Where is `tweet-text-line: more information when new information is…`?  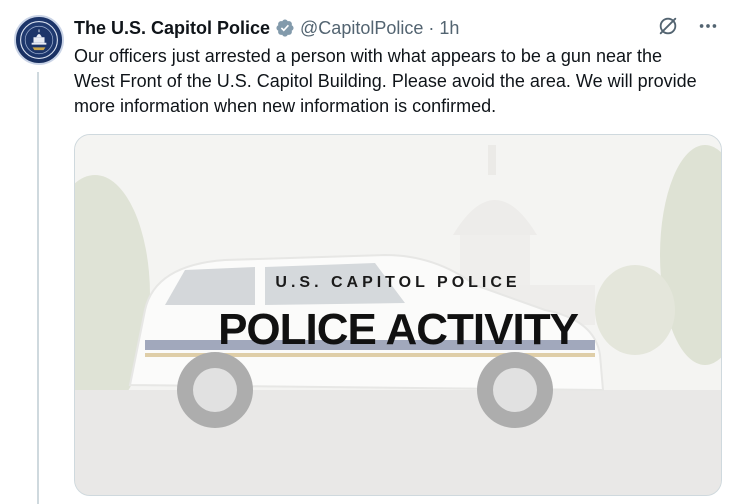
tweet-text-line: more information when new information is… is located at coordinates (285, 106).